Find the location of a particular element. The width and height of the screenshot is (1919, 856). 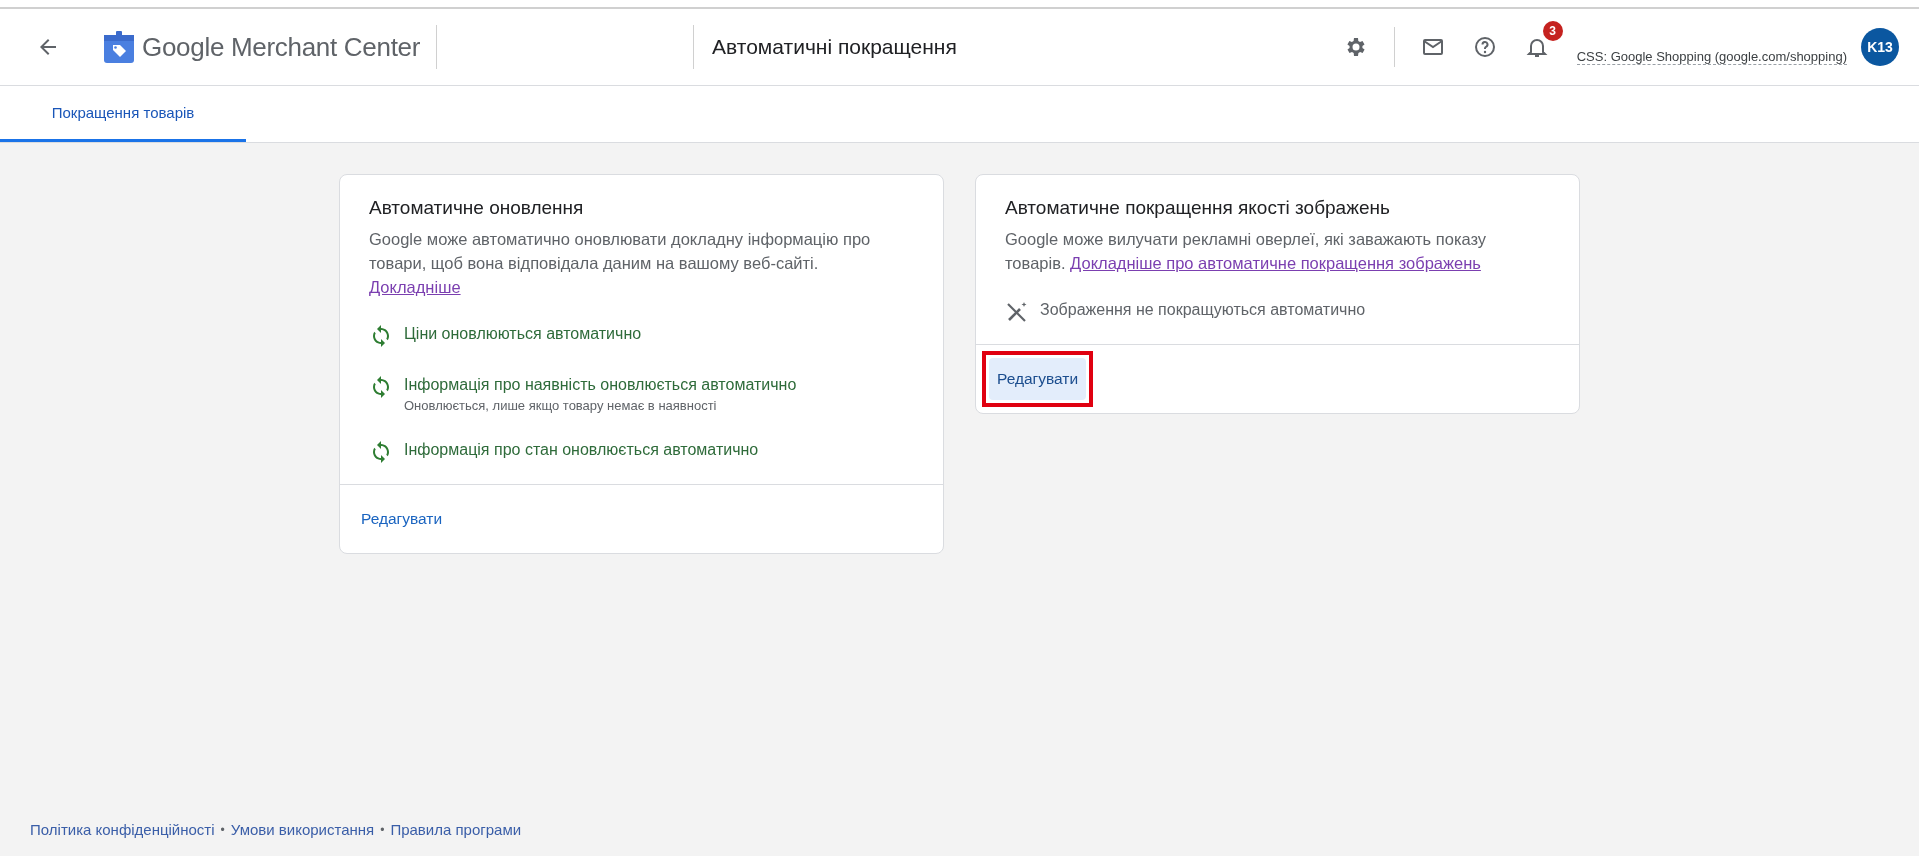

avatar: K13 is located at coordinates (1880, 47).